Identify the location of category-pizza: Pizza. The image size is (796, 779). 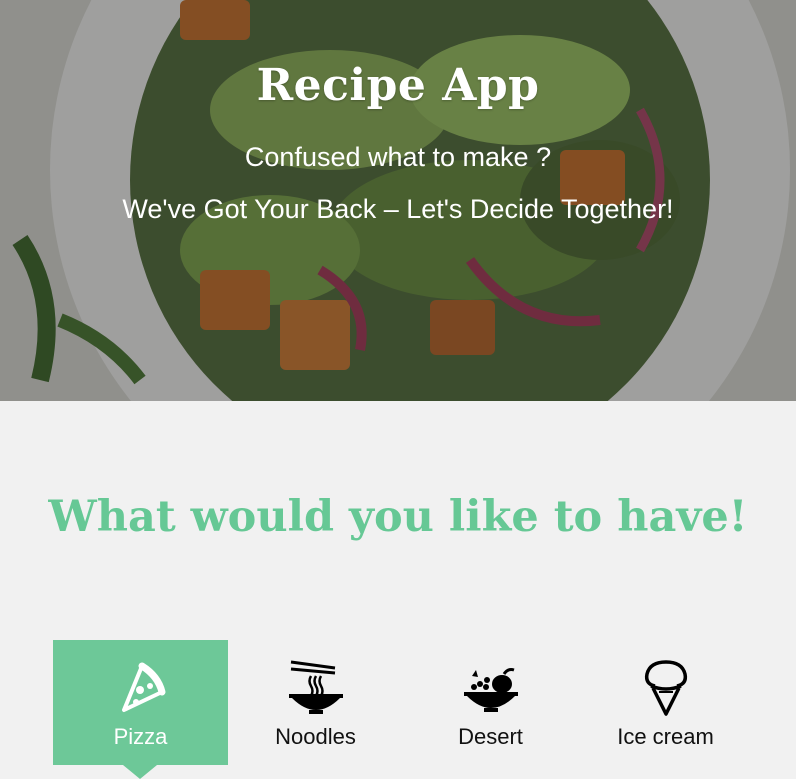
(140, 709).